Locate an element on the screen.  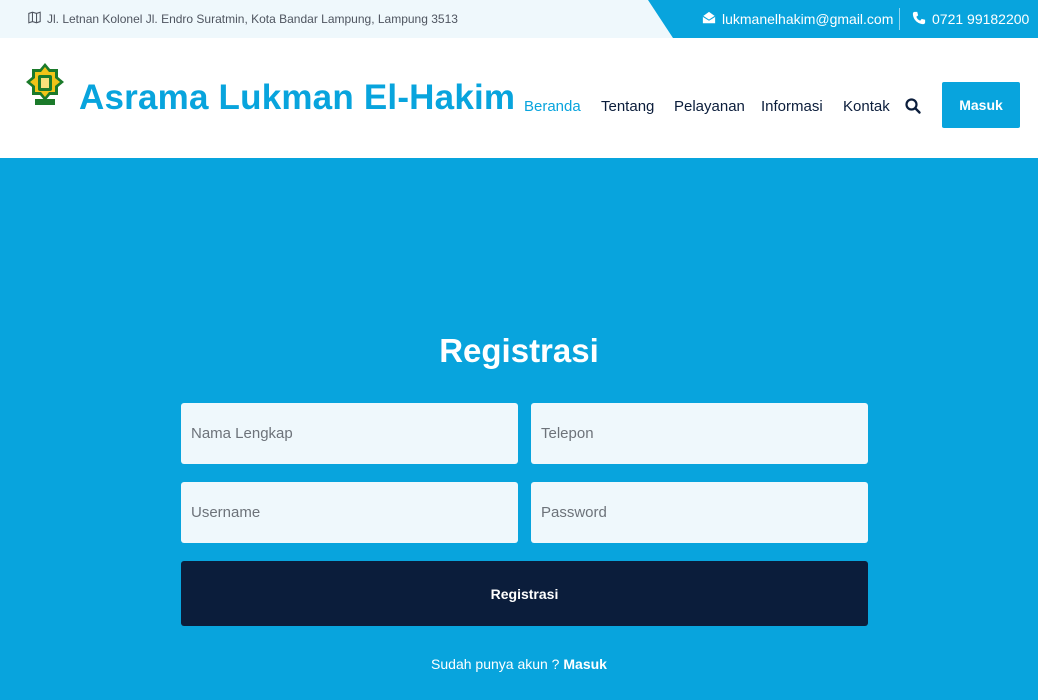
search-icon is located at coordinates (913, 106).